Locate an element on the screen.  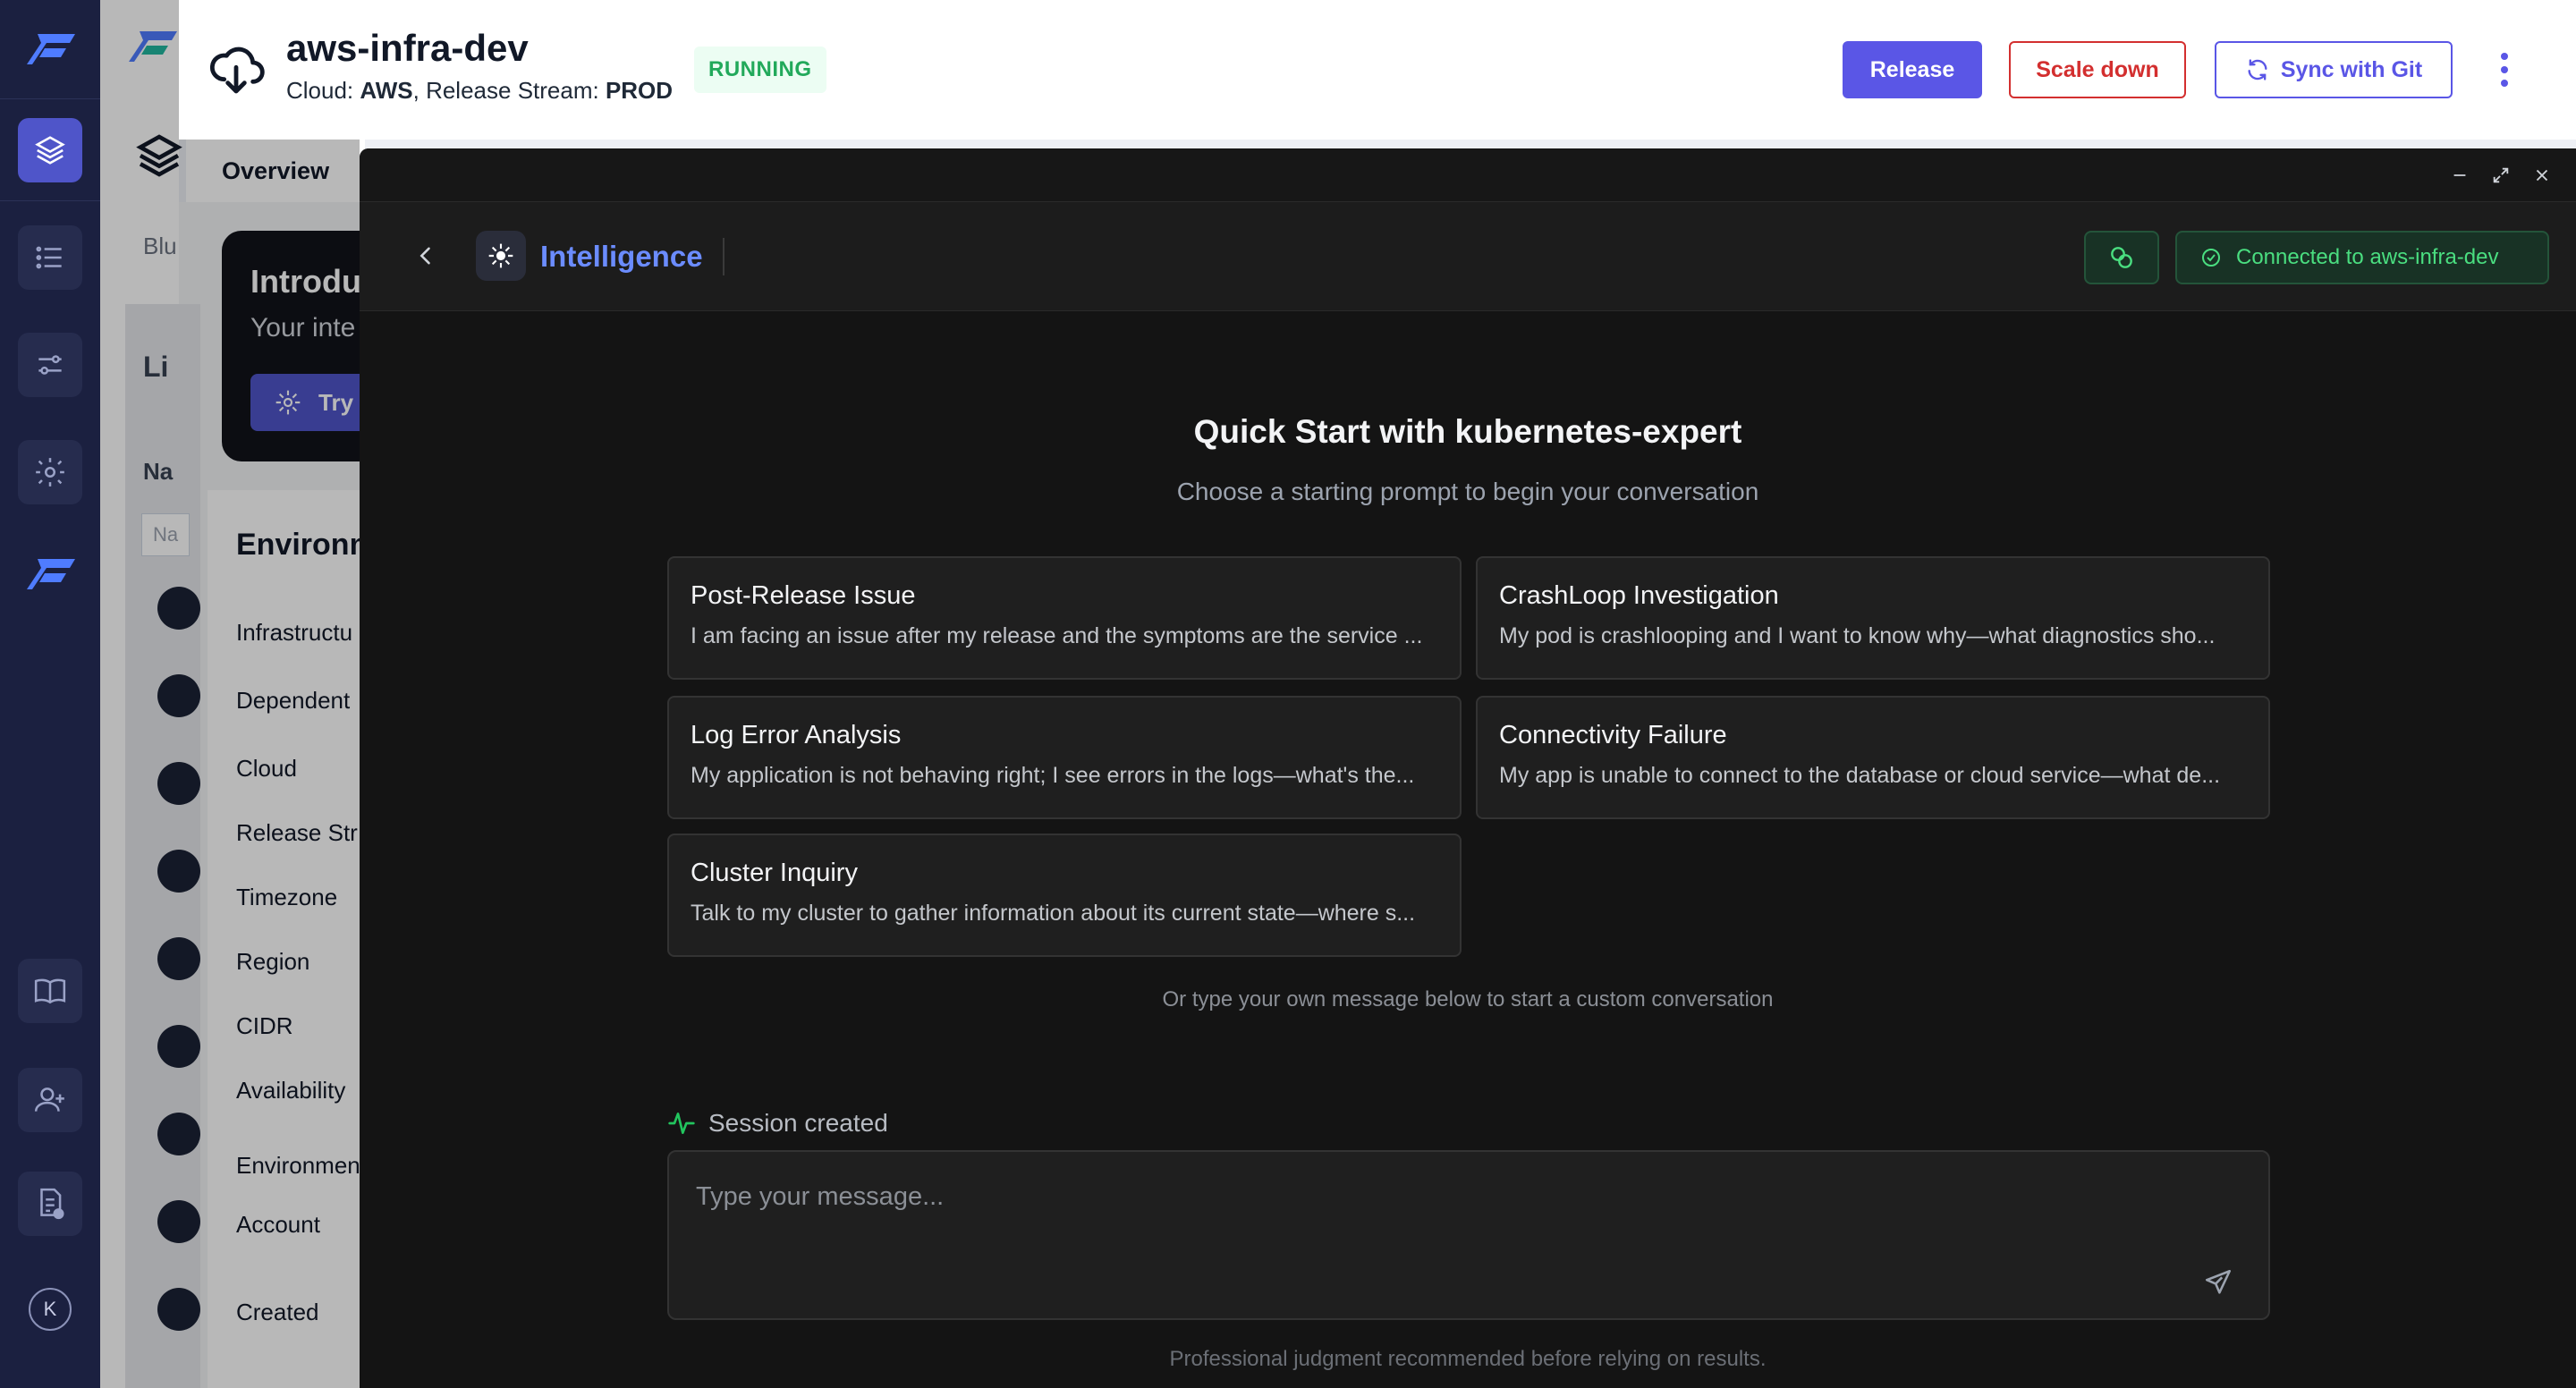
scale-down-label: Scale down is located at coordinates (2097, 69).